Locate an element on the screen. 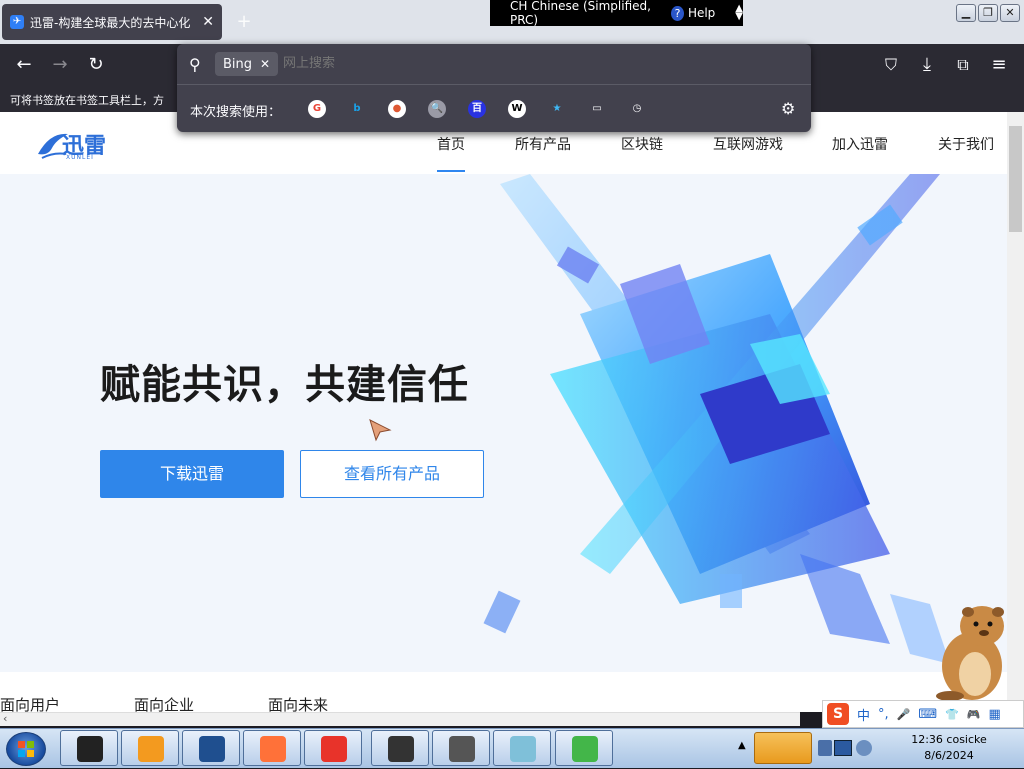 This screenshot has height=769, width=1024. search-icon: ⚲ is located at coordinates (195, 64).